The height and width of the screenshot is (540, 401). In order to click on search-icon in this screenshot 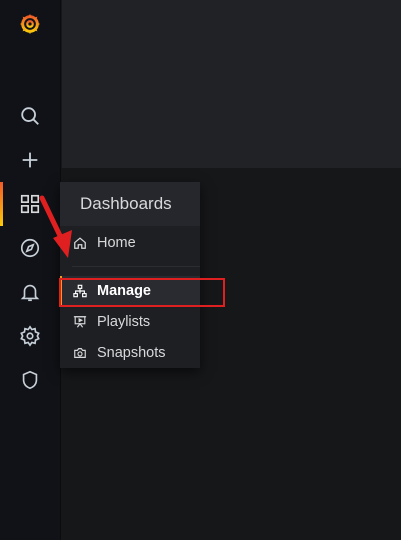, I will do `click(30, 116)`.